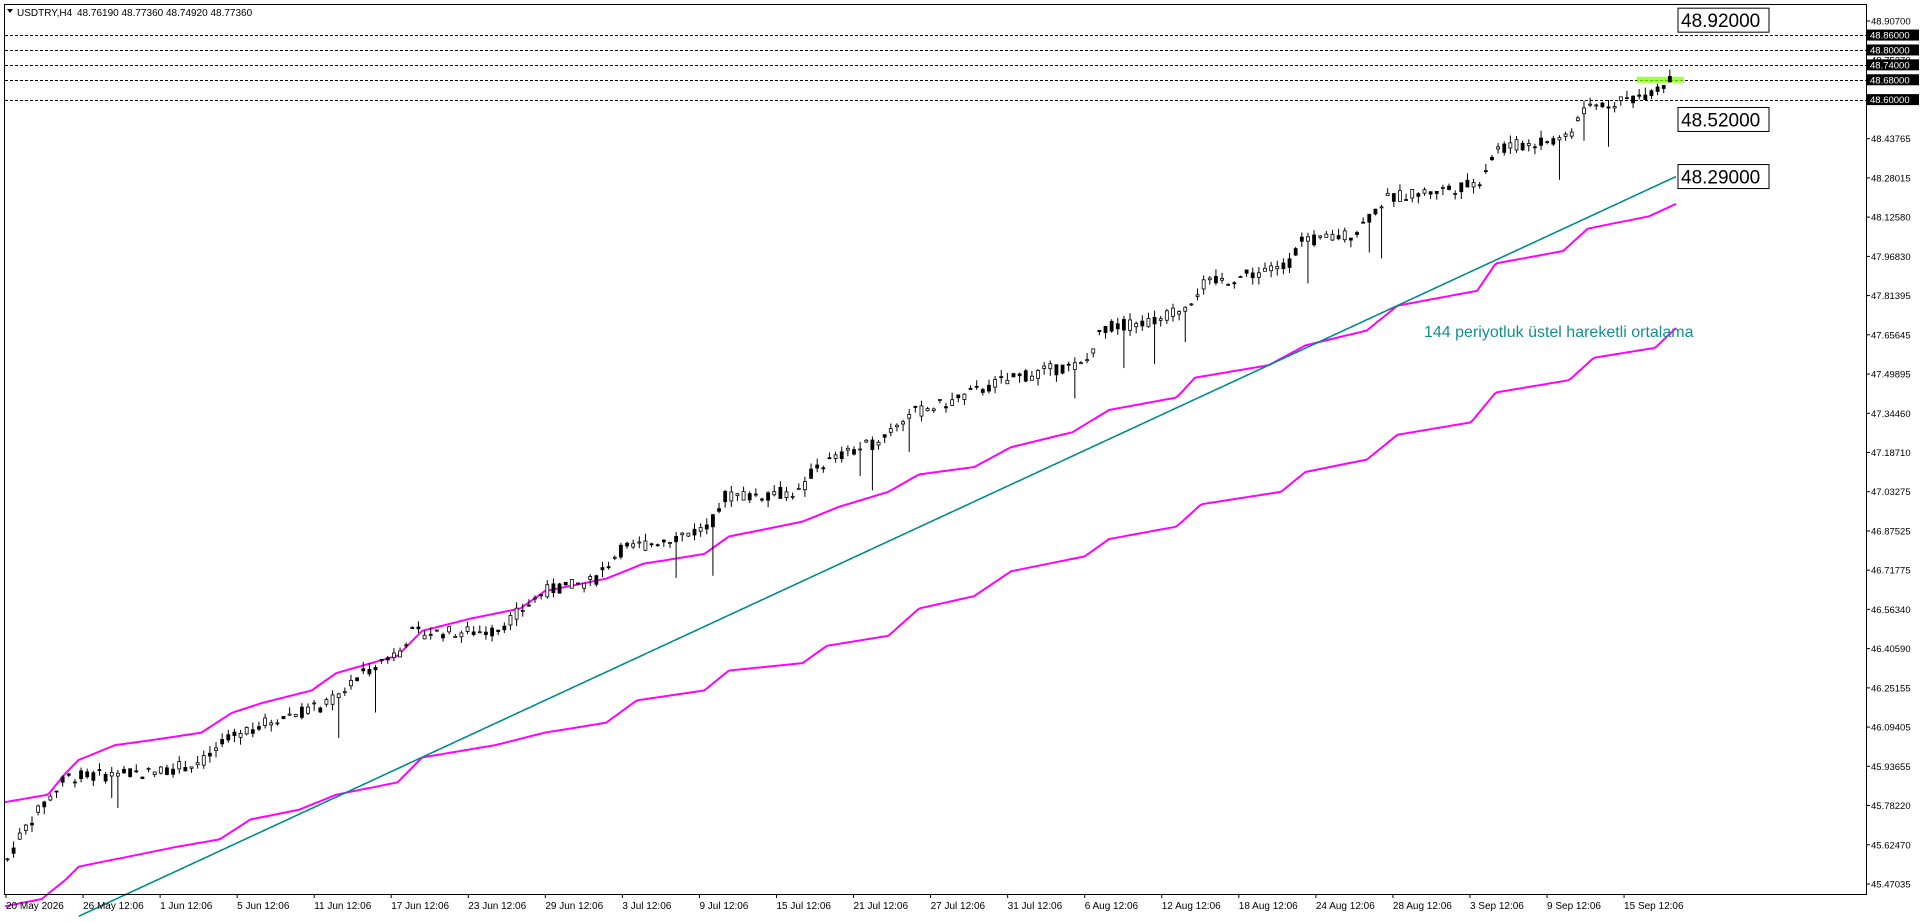 This screenshot has height=923, width=1920. Describe the element at coordinates (1422, 906) in the screenshot. I see `x-tick-label: 28 Aug 12:06` at that location.